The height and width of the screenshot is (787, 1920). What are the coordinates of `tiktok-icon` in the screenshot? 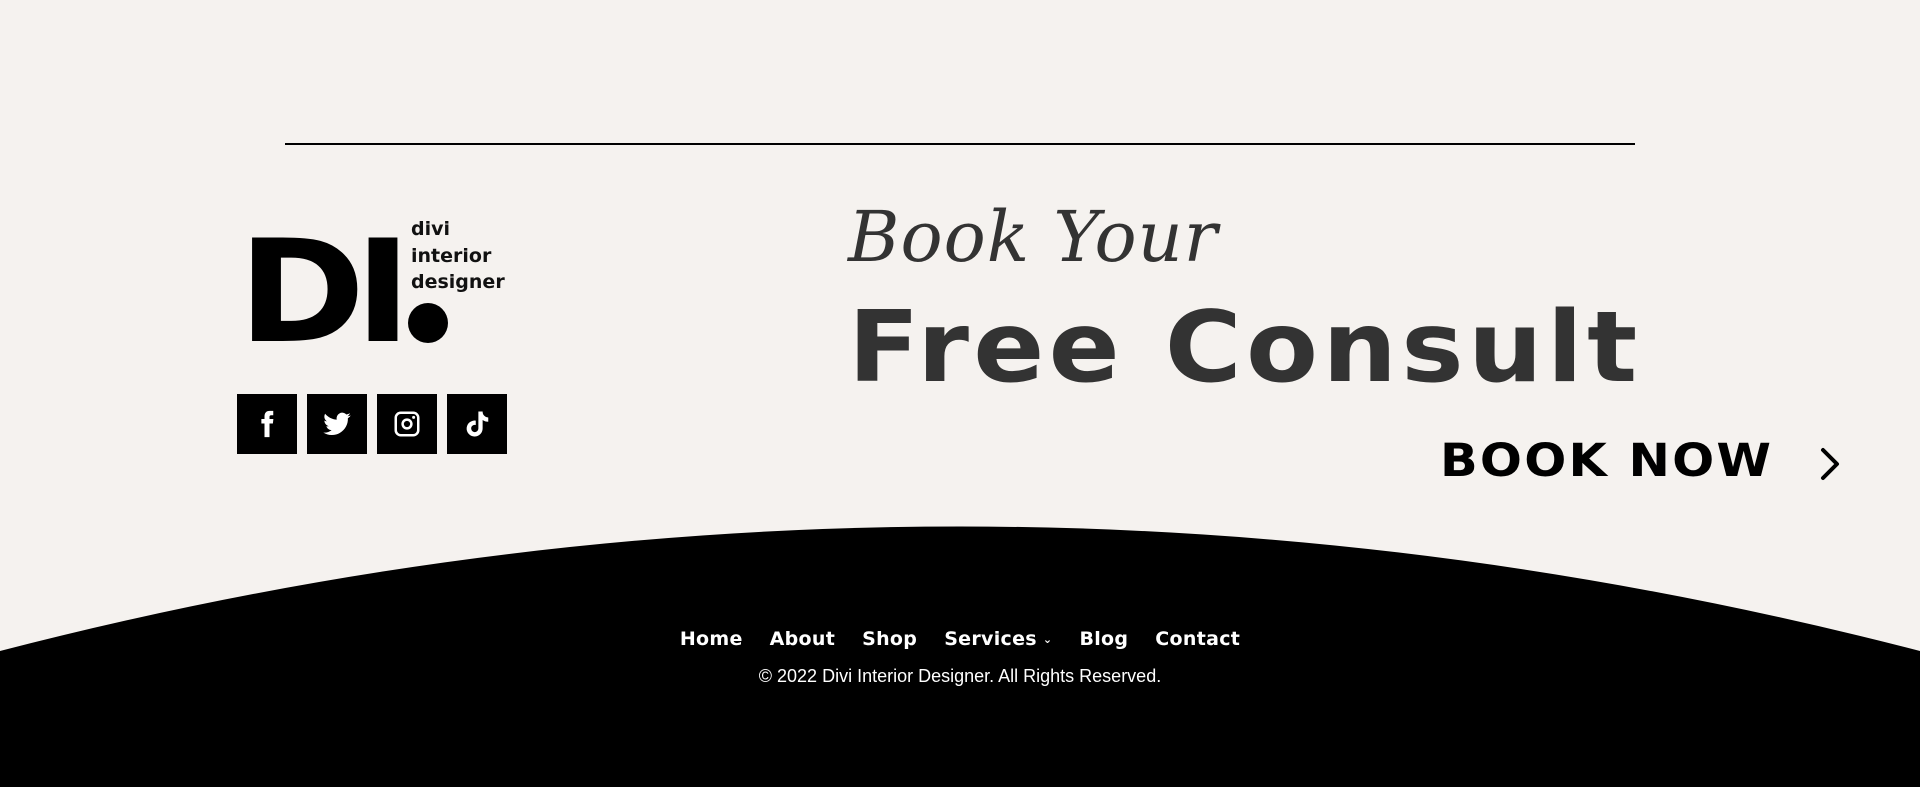 It's located at (477, 424).